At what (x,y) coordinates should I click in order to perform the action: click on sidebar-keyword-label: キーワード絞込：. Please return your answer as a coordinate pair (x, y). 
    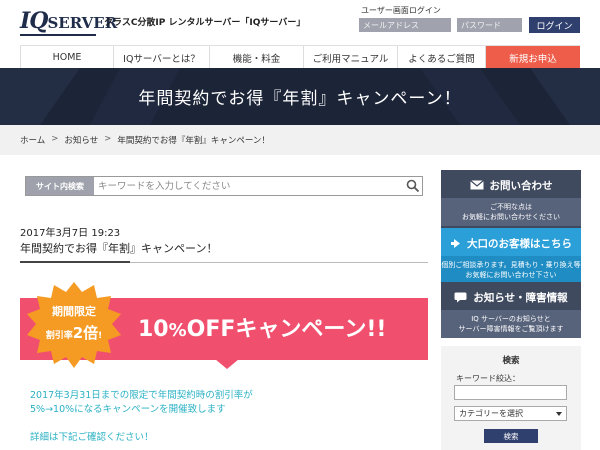
    Looking at the image, I should click on (488, 378).